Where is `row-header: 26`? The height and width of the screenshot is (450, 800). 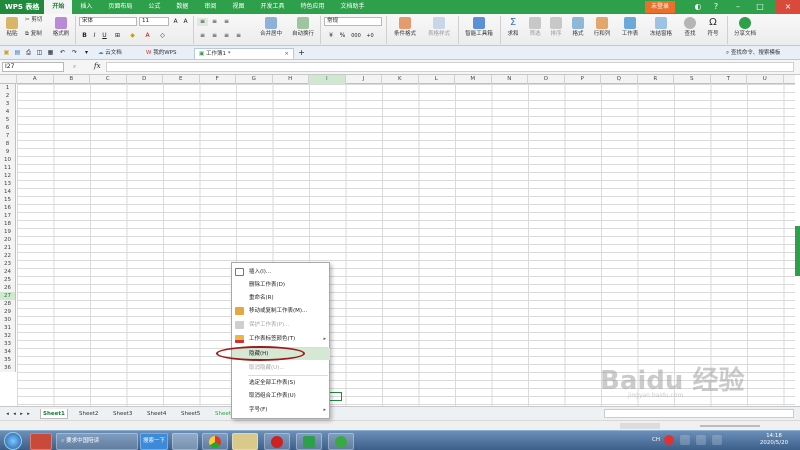
row-header: 26 is located at coordinates (8, 288).